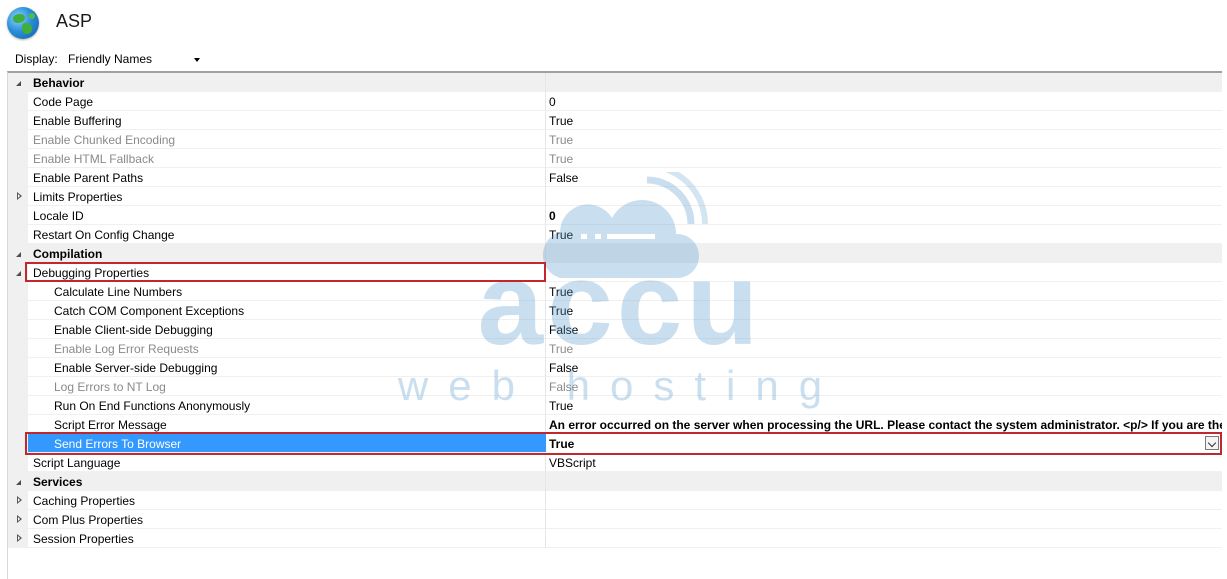 This screenshot has height=579, width=1227. Describe the element at coordinates (110, 425) in the screenshot. I see `property-name: Script Error Message` at that location.